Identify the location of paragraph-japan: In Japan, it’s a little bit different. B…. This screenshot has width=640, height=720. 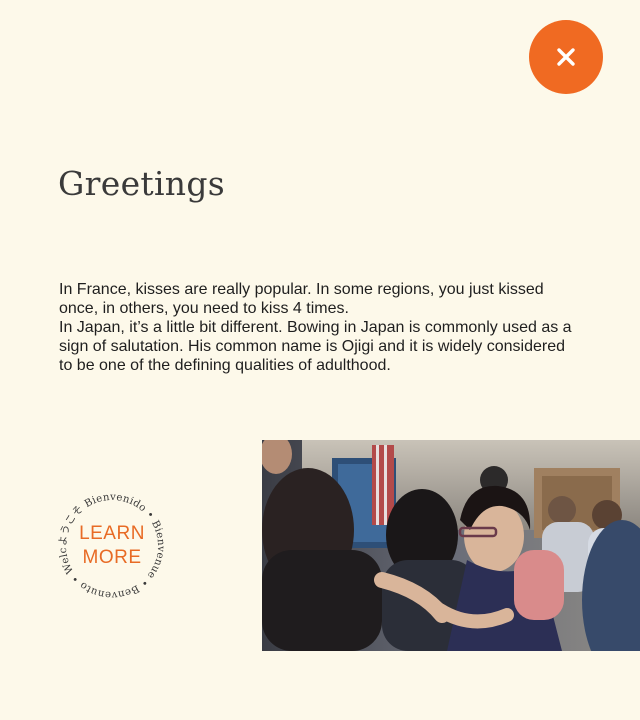
(315, 346).